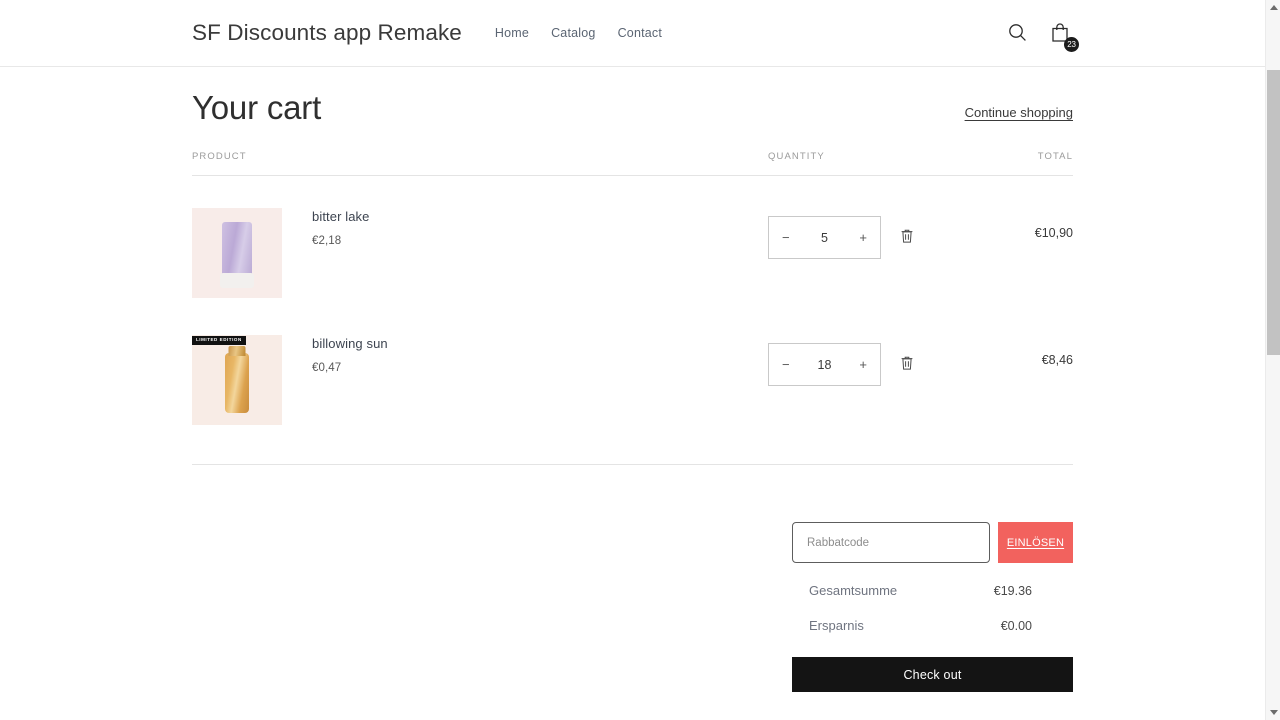 Image resolution: width=1280 pixels, height=720 pixels. Describe the element at coordinates (327, 33) in the screenshot. I see `site-logo: SF Discounts app Remake` at that location.